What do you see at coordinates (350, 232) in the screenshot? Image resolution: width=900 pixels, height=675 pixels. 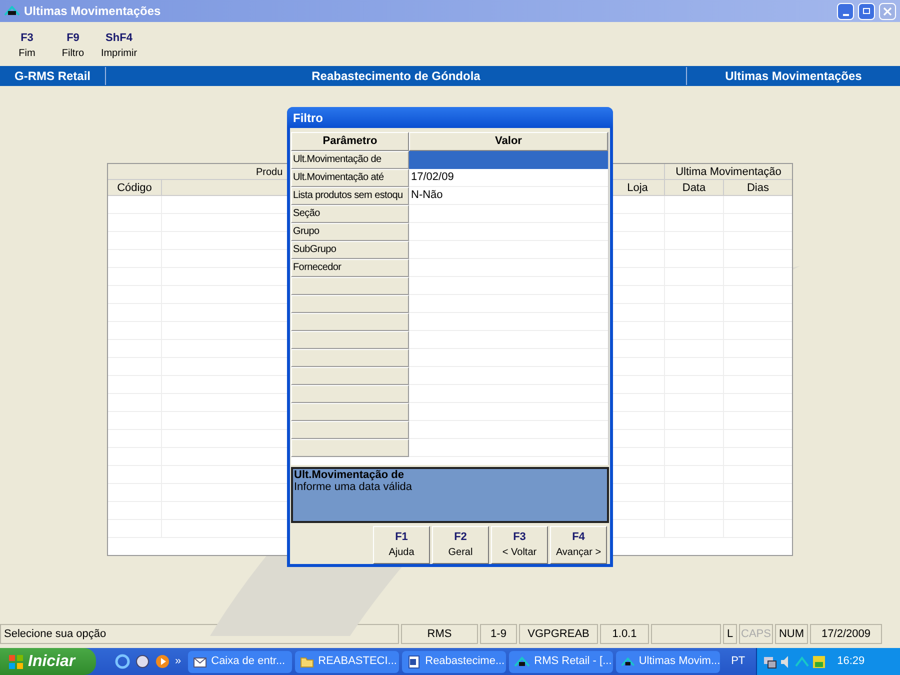 I see `parameter-cell: Grupo` at bounding box center [350, 232].